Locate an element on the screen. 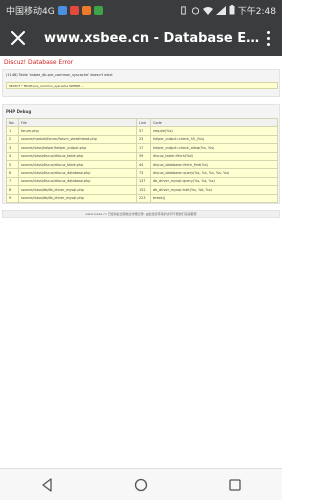 This screenshot has width=320, height=500. status-bar: 中国移动4G 下午2:48 is located at coordinates (141, 10).